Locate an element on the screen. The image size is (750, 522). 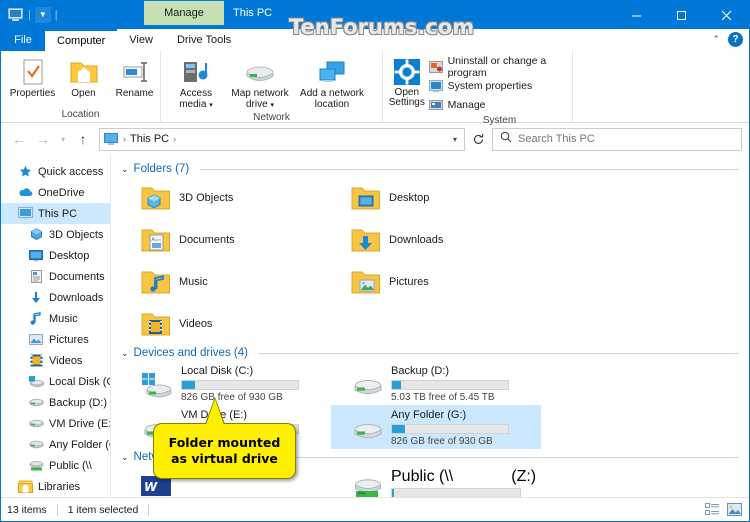
drive-item-any-folder-g: Any Folder (G:) 826 GB free of 930 GB is located at coordinates (436, 427).